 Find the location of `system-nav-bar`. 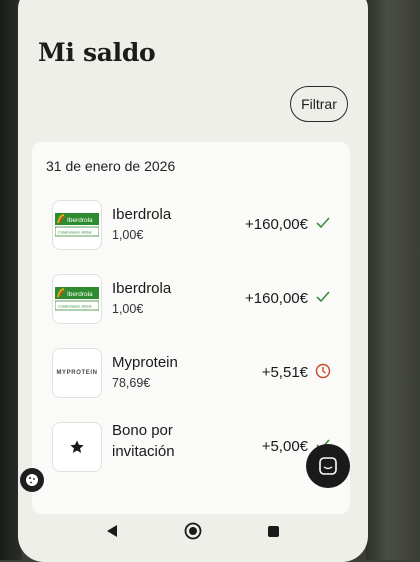

system-nav-bar is located at coordinates (193, 531).